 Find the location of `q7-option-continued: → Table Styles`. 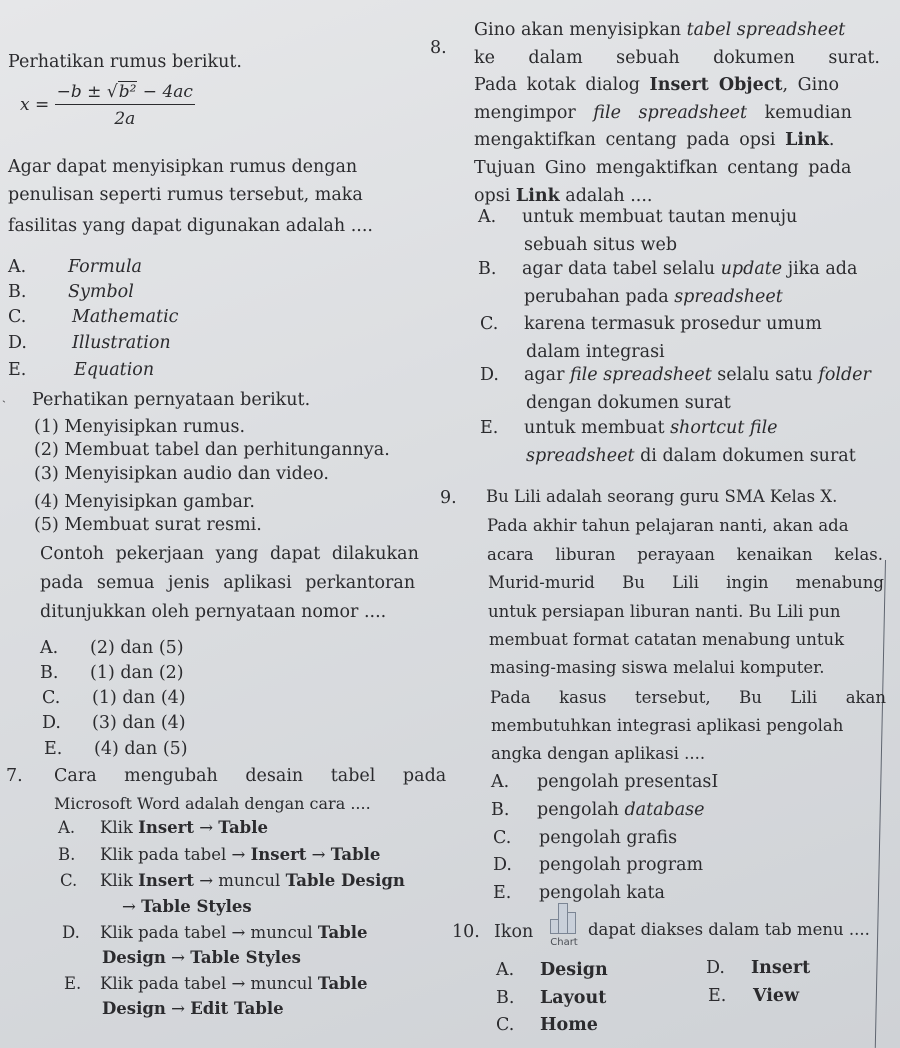

q7-option-continued: → Table Styles is located at coordinates (187, 907).